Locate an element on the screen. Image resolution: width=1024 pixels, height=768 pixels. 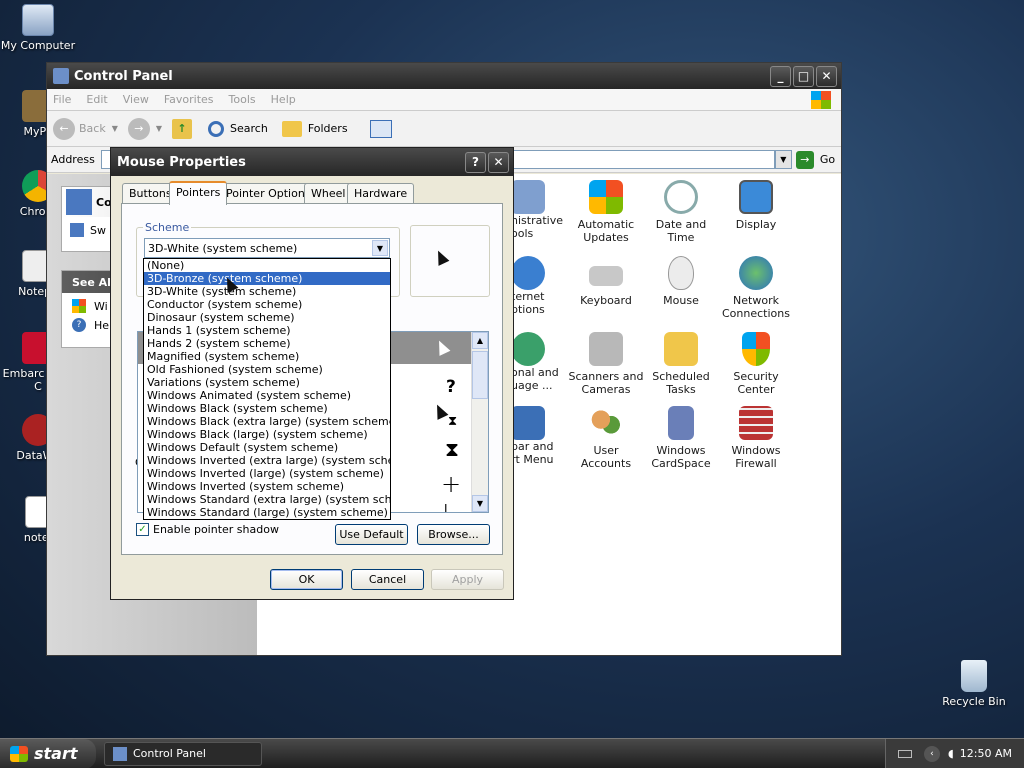
use-default-button: Use Default is located at coordinates (371, 534).